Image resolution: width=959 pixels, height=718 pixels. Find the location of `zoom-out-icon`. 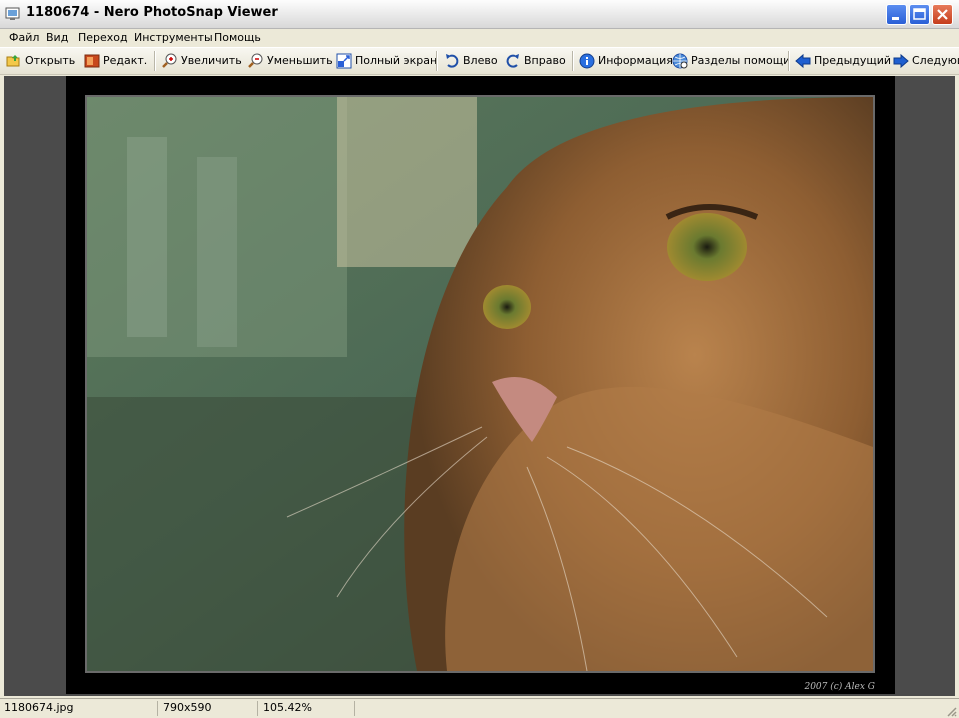

zoom-out-icon is located at coordinates (255, 60).